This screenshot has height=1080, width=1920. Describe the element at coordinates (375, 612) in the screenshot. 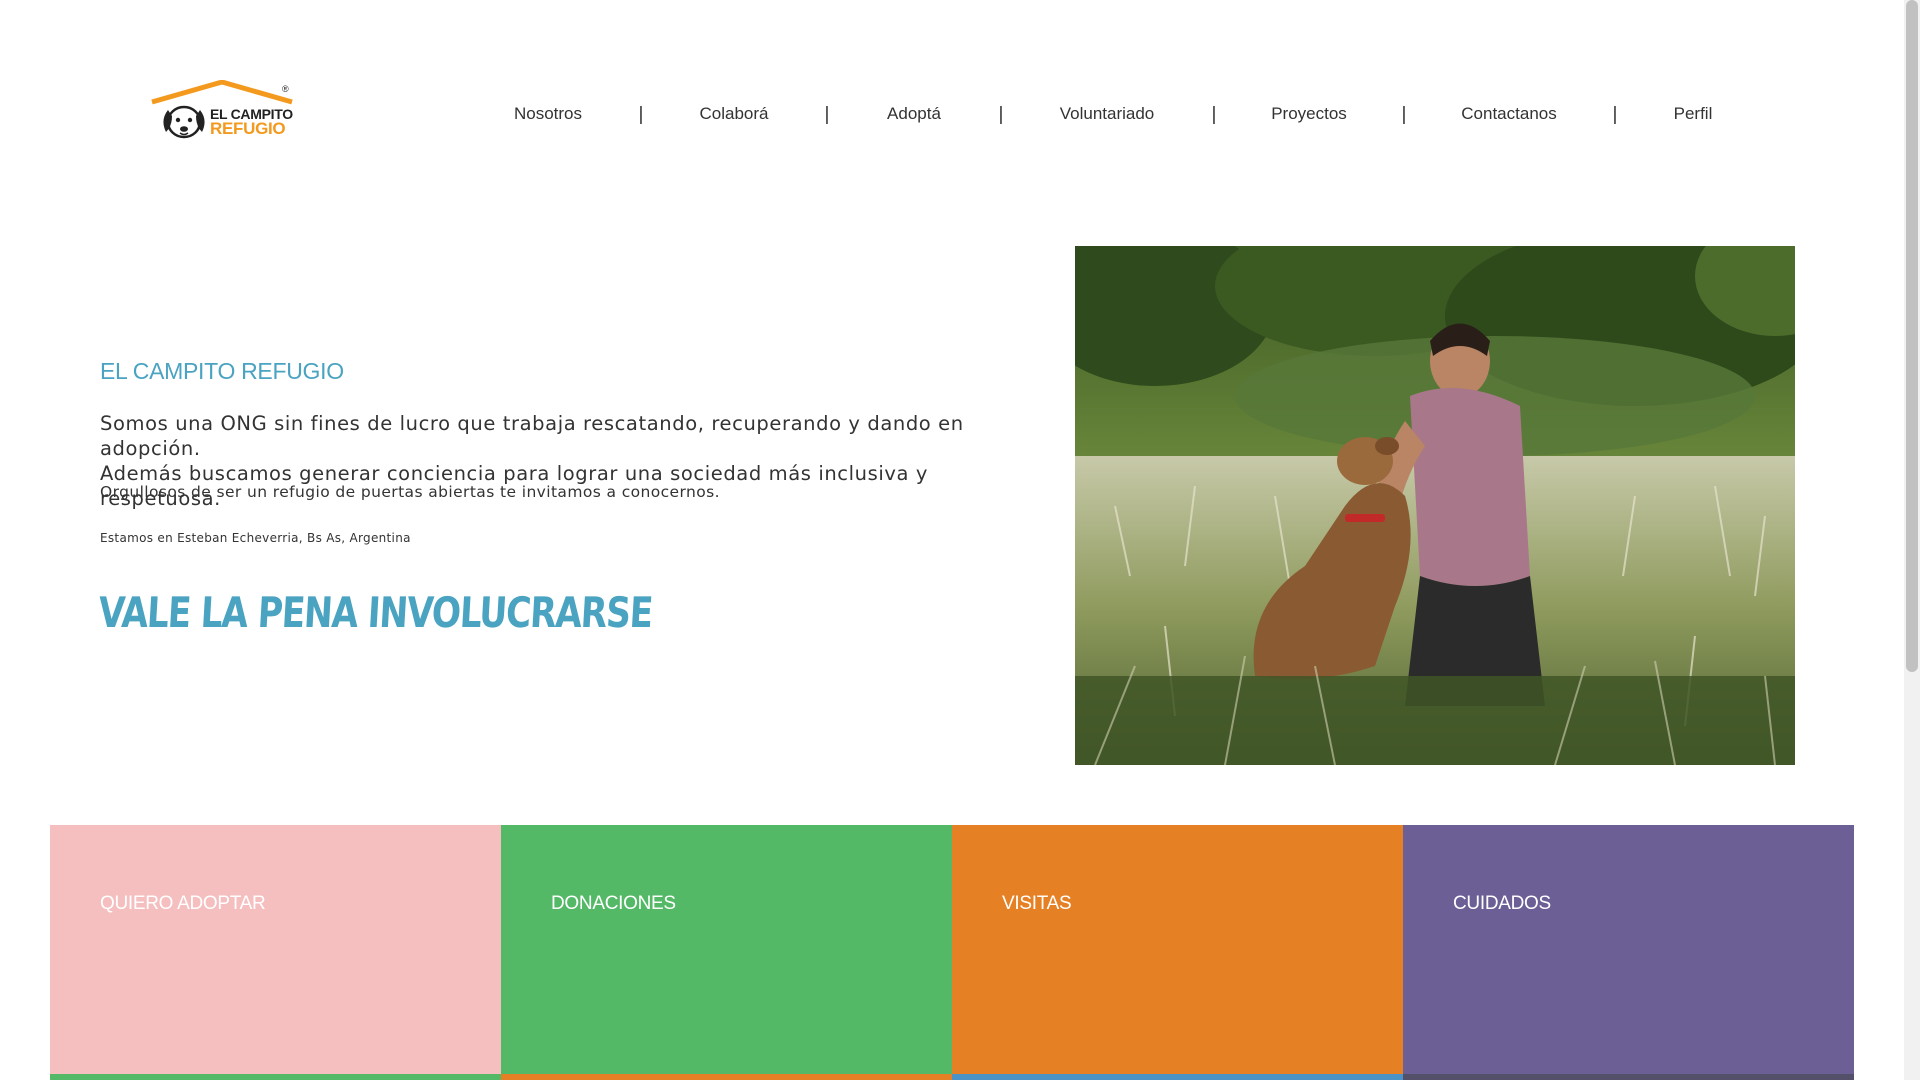

I see `hero-tagline: VALE LA PENA INVOLUCRARSE` at that location.